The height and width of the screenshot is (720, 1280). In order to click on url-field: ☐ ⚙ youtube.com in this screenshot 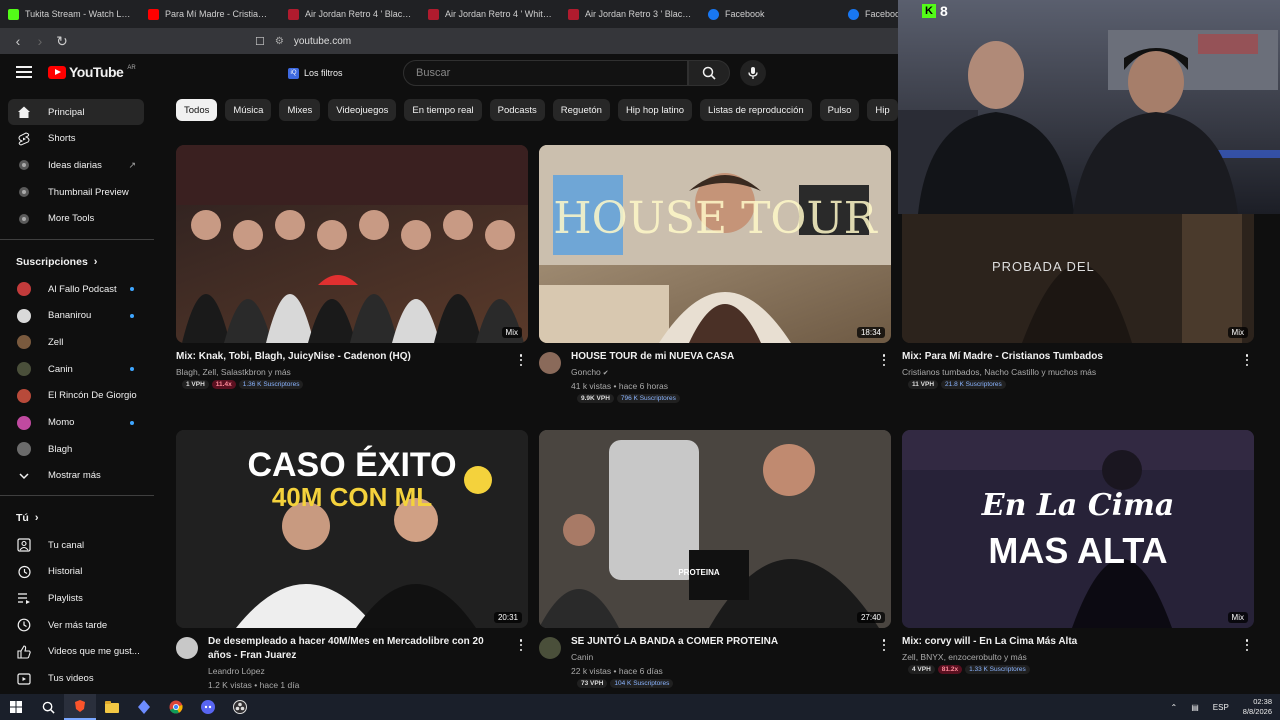, I will do `click(575, 41)`.